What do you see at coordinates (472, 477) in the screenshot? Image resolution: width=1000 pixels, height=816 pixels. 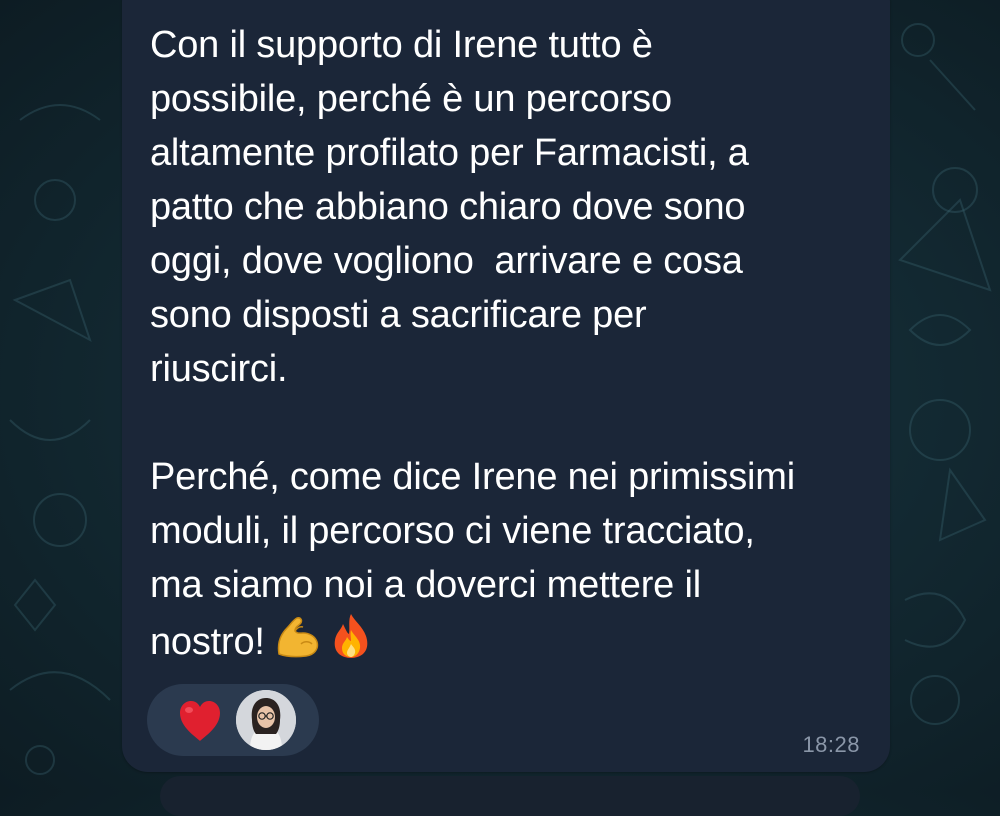 I see `message-line: Perché, come dice Irene nei primissimi` at bounding box center [472, 477].